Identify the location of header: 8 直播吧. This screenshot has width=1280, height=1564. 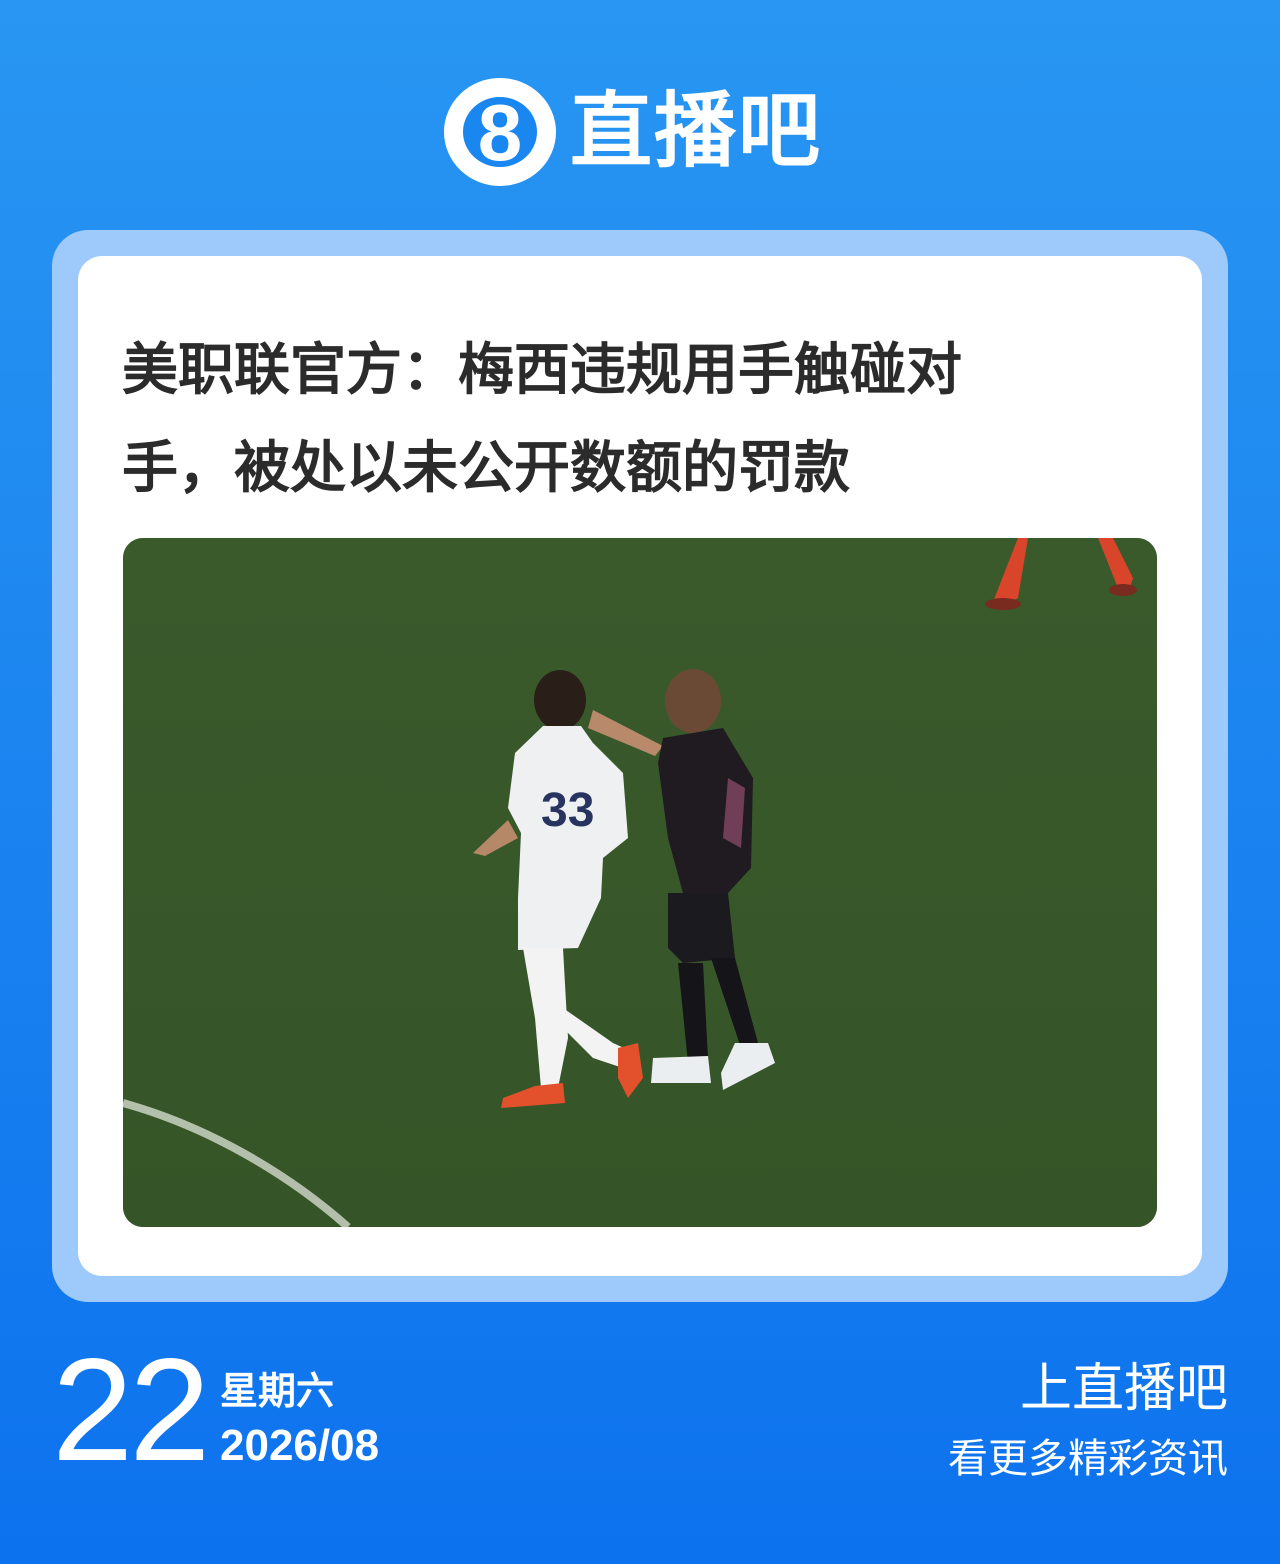
(640, 133).